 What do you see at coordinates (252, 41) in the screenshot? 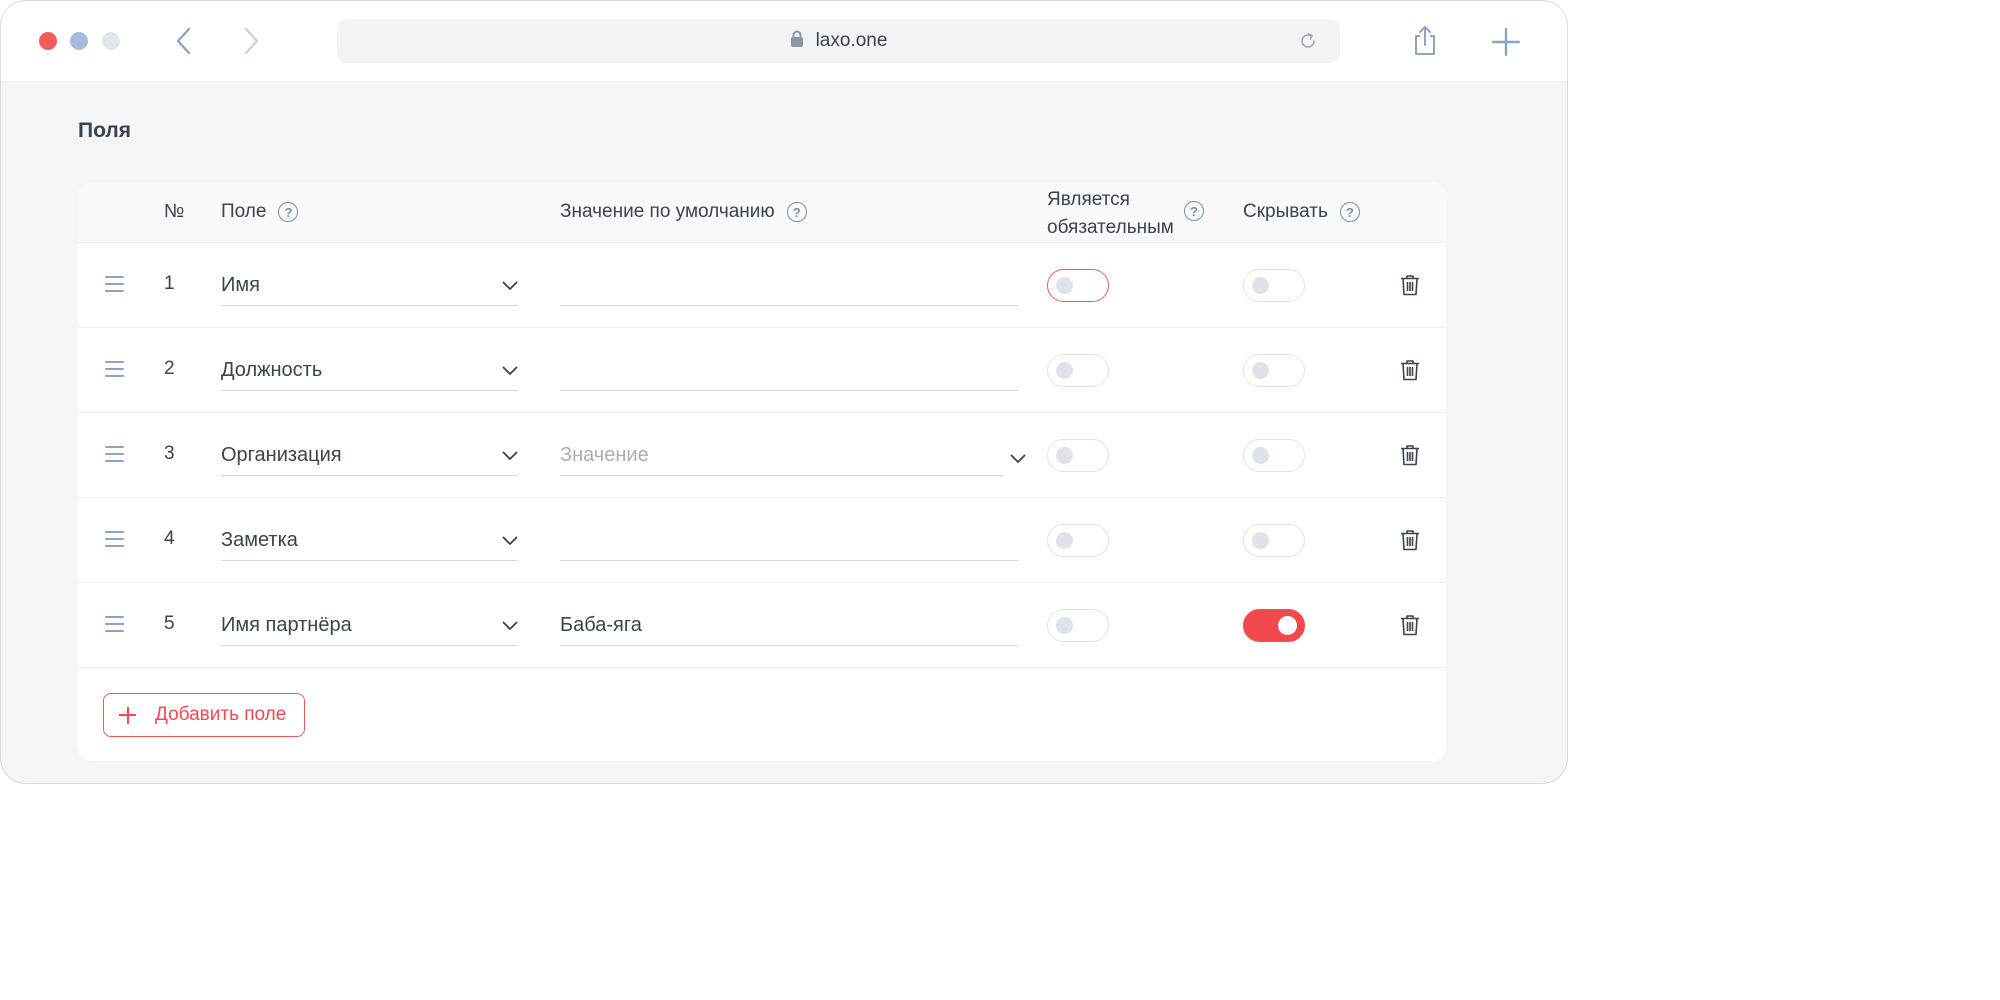
I see `forward-icon` at bounding box center [252, 41].